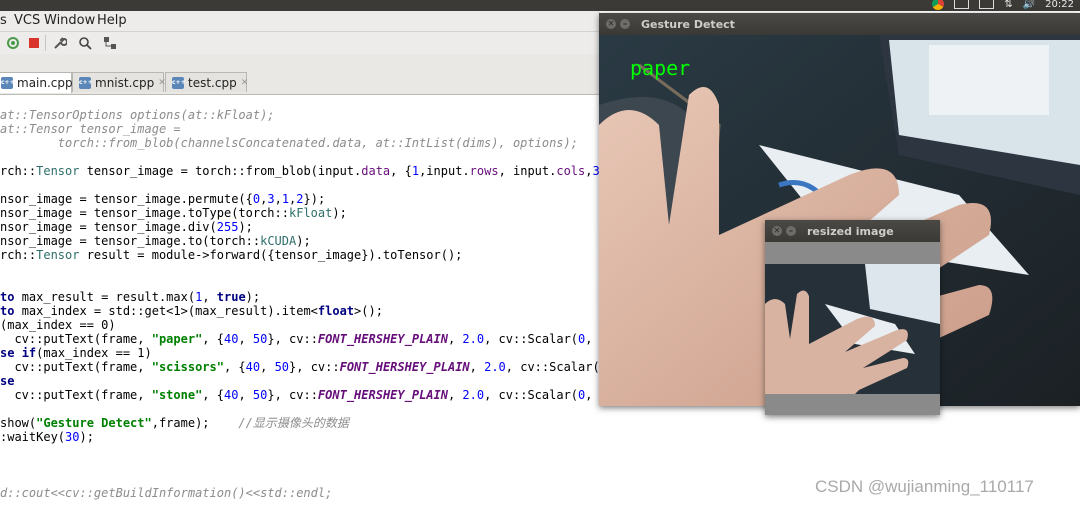 The image size is (1080, 508). What do you see at coordinates (3, 20) in the screenshot?
I see `menu-item-tools: s` at bounding box center [3, 20].